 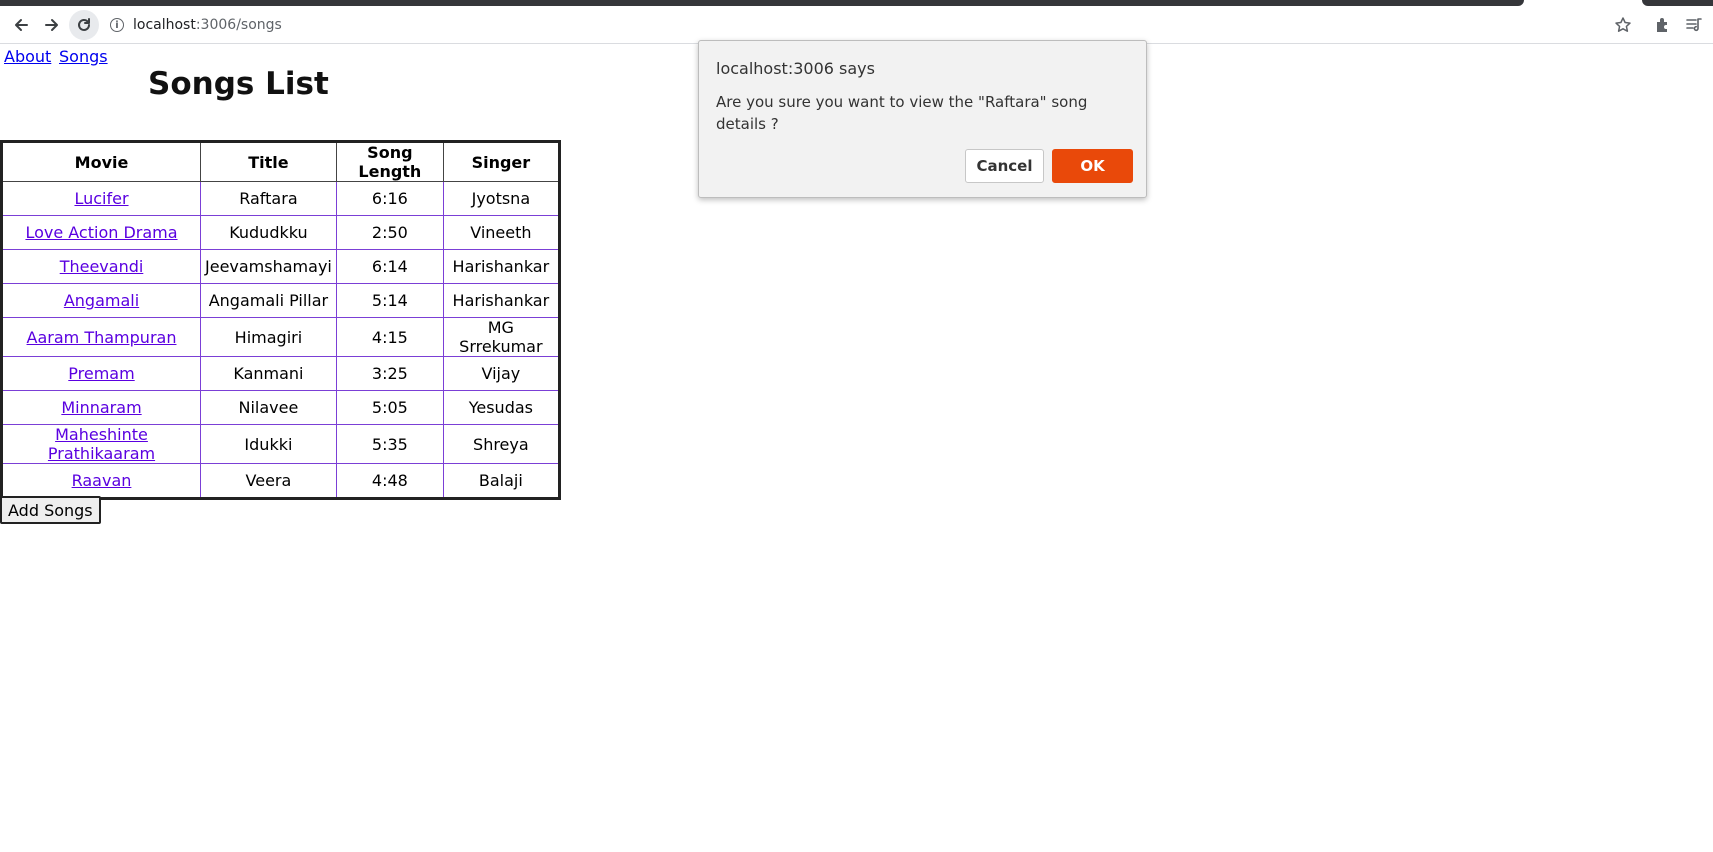 What do you see at coordinates (27, 56) in the screenshot?
I see `nav-link-about: About` at bounding box center [27, 56].